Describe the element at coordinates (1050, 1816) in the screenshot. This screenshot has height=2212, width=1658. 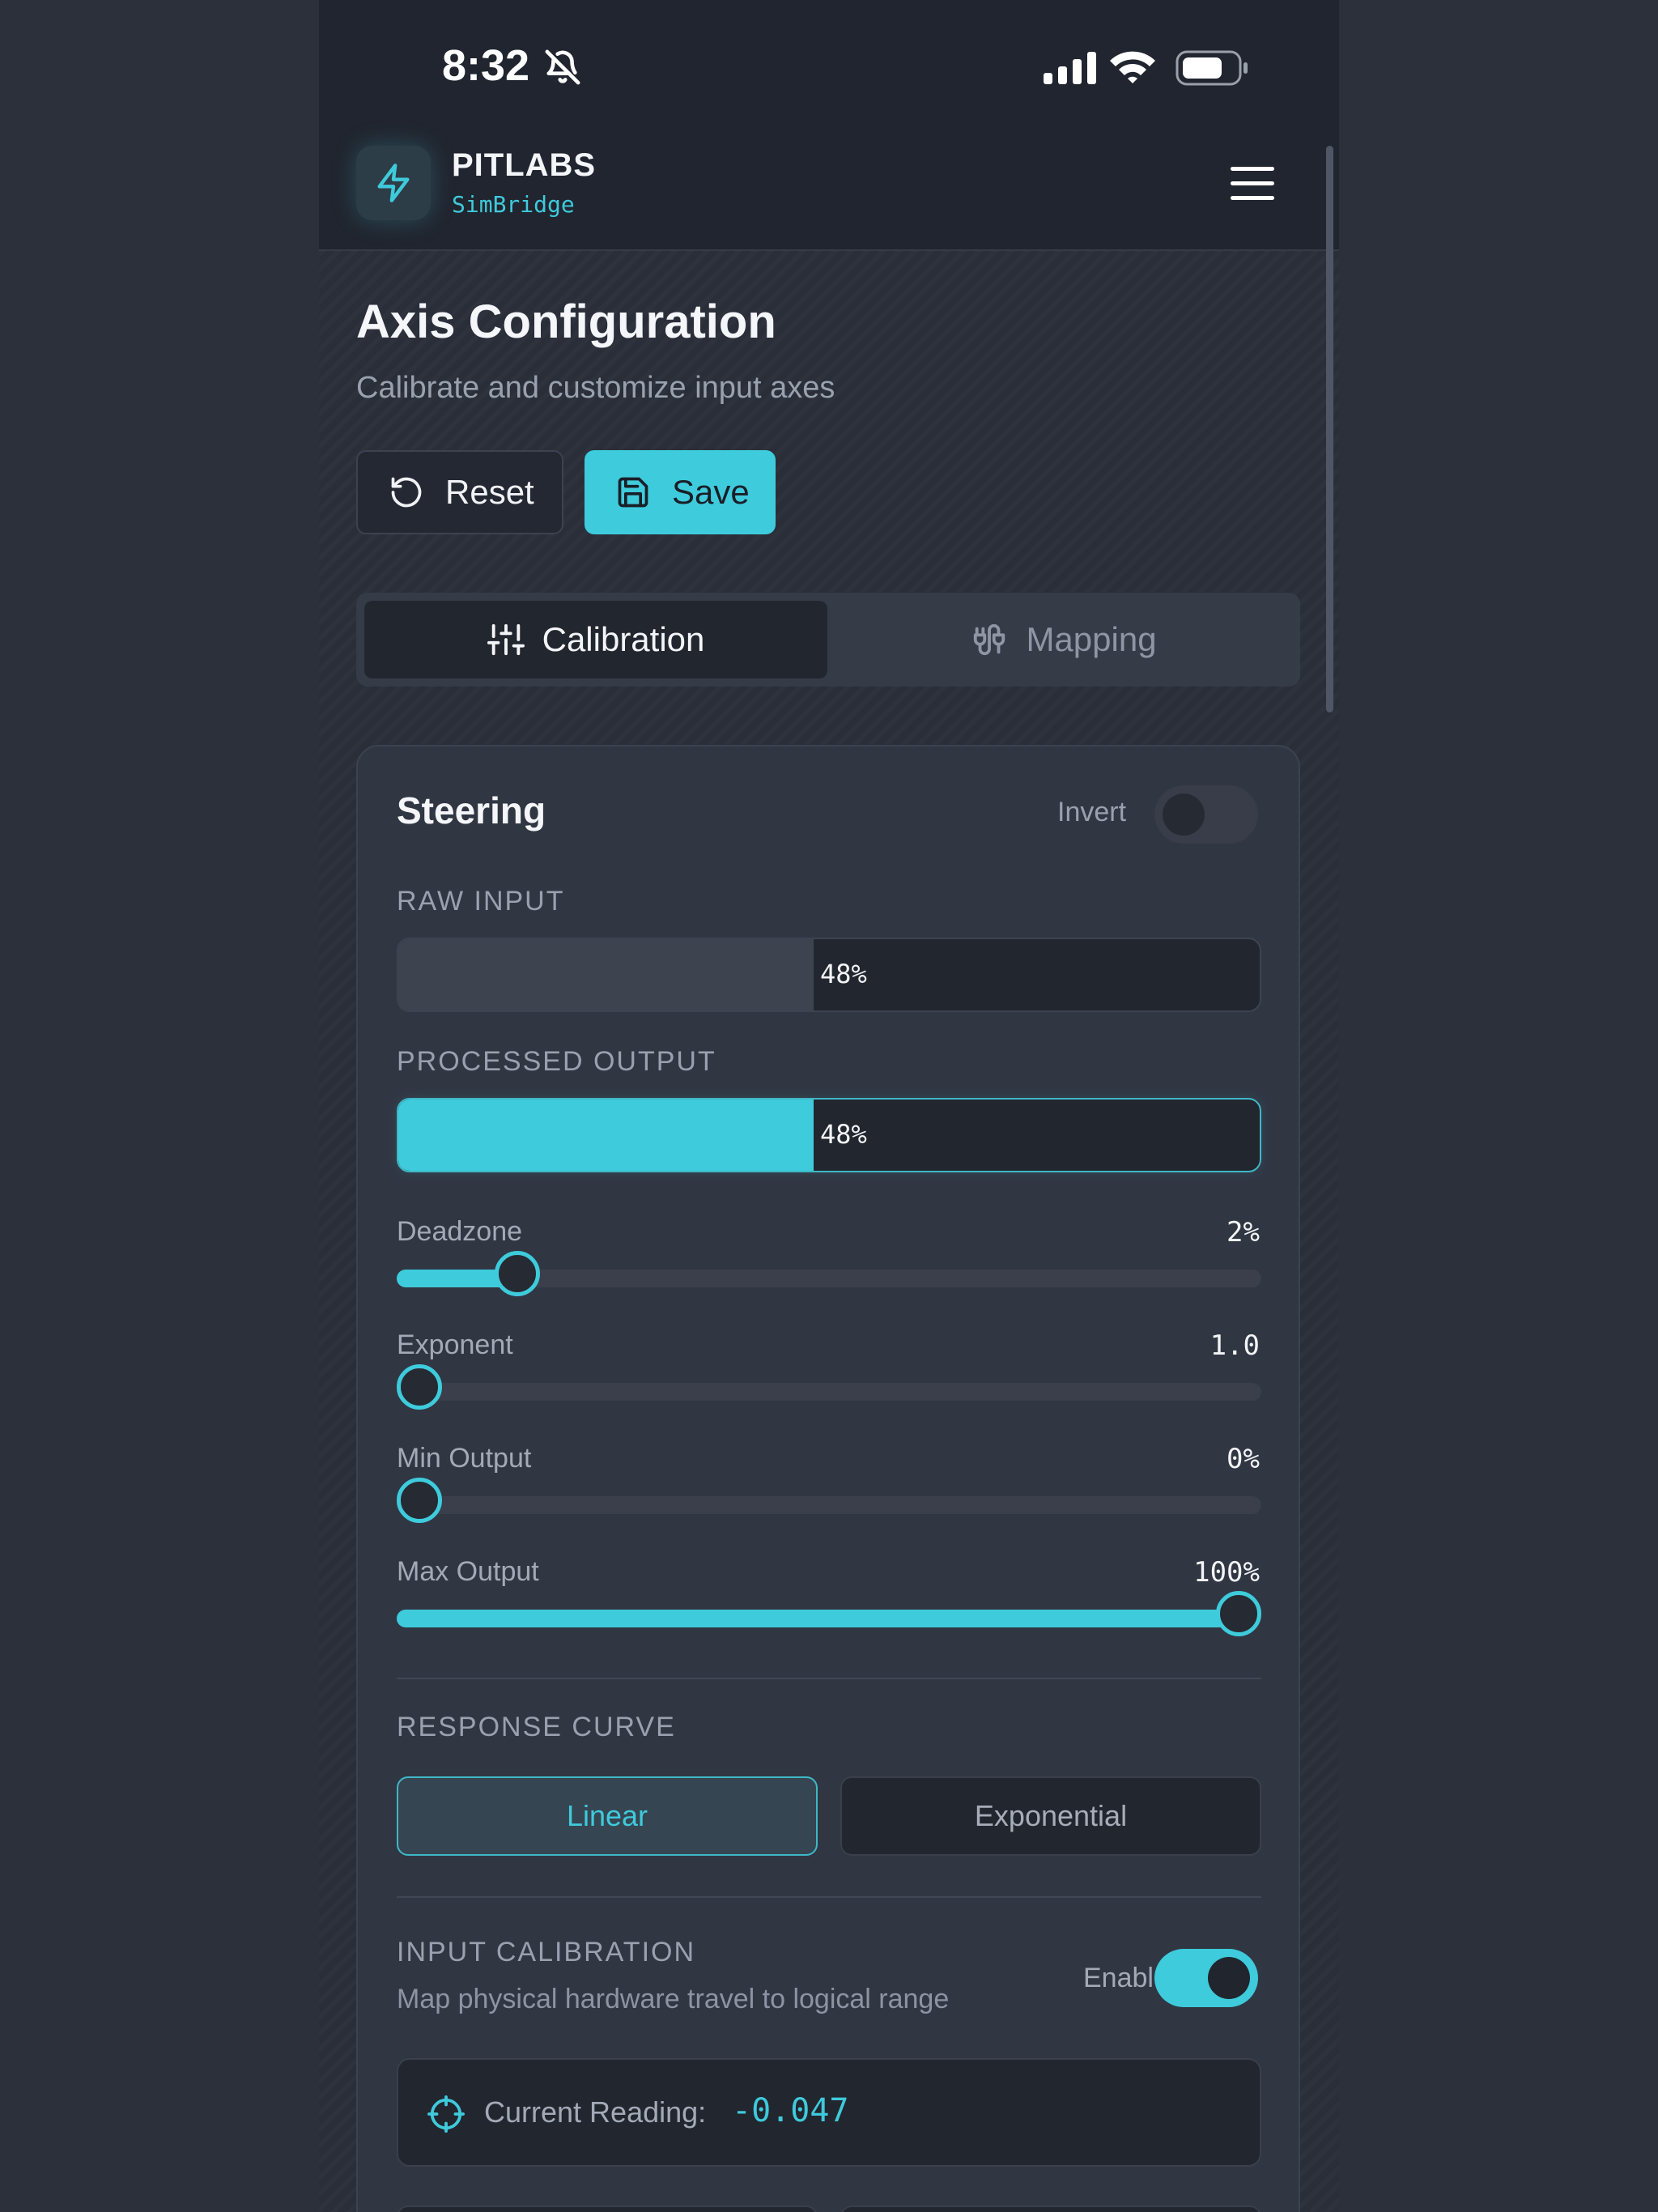
I see `curve-exponential-button: Exponential` at that location.